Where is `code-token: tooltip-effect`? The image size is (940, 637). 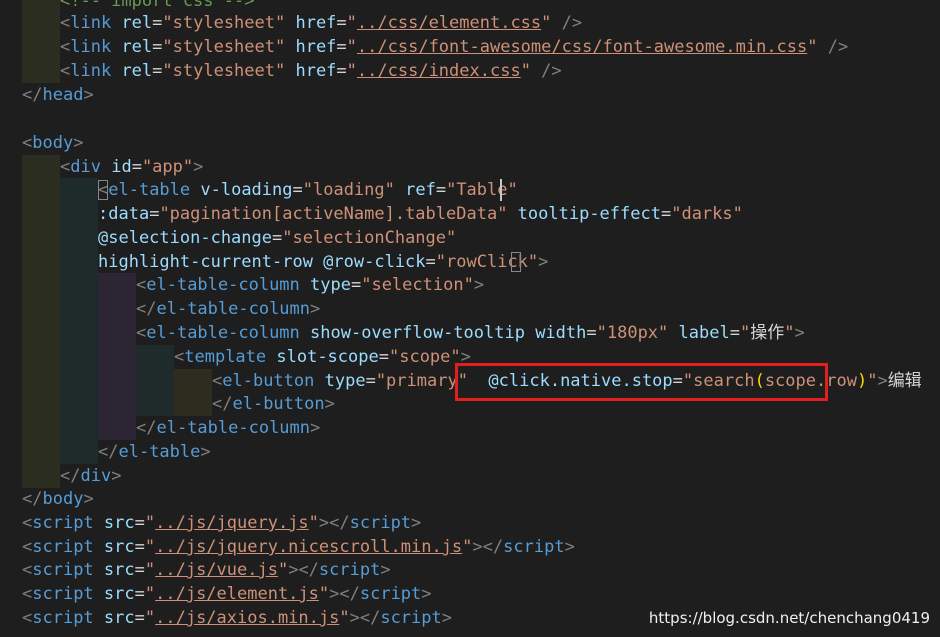
code-token: tooltip-effect is located at coordinates (584, 214).